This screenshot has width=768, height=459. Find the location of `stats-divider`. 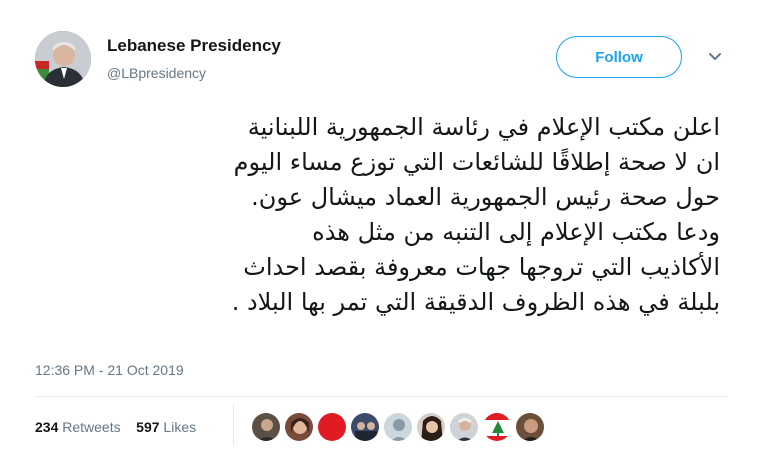

stats-divider is located at coordinates (233, 424).